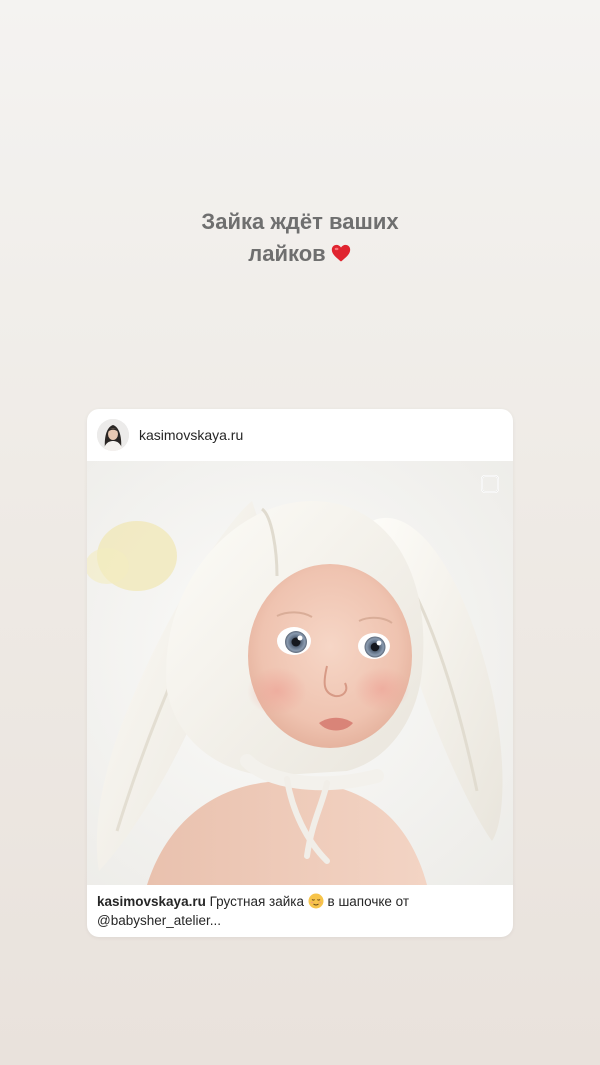 The height and width of the screenshot is (1065, 600). Describe the element at coordinates (490, 484) in the screenshot. I see `multi-image-icon` at that location.